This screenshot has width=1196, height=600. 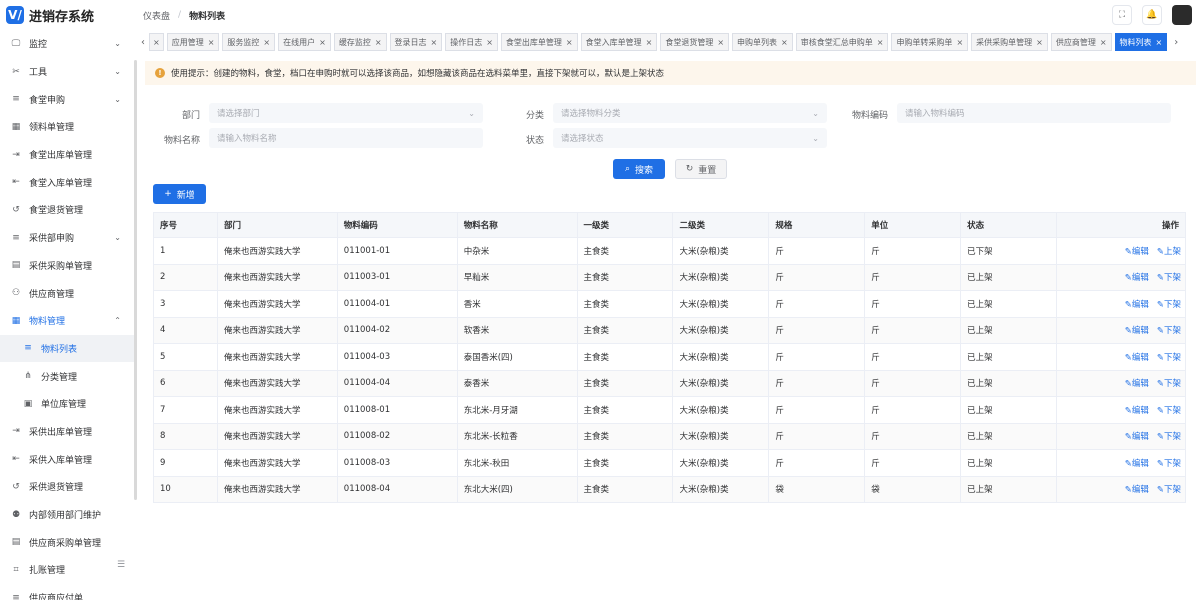 I want to click on sidebar-item: ▤ 供应商采购单管理, so click(x=68, y=542).